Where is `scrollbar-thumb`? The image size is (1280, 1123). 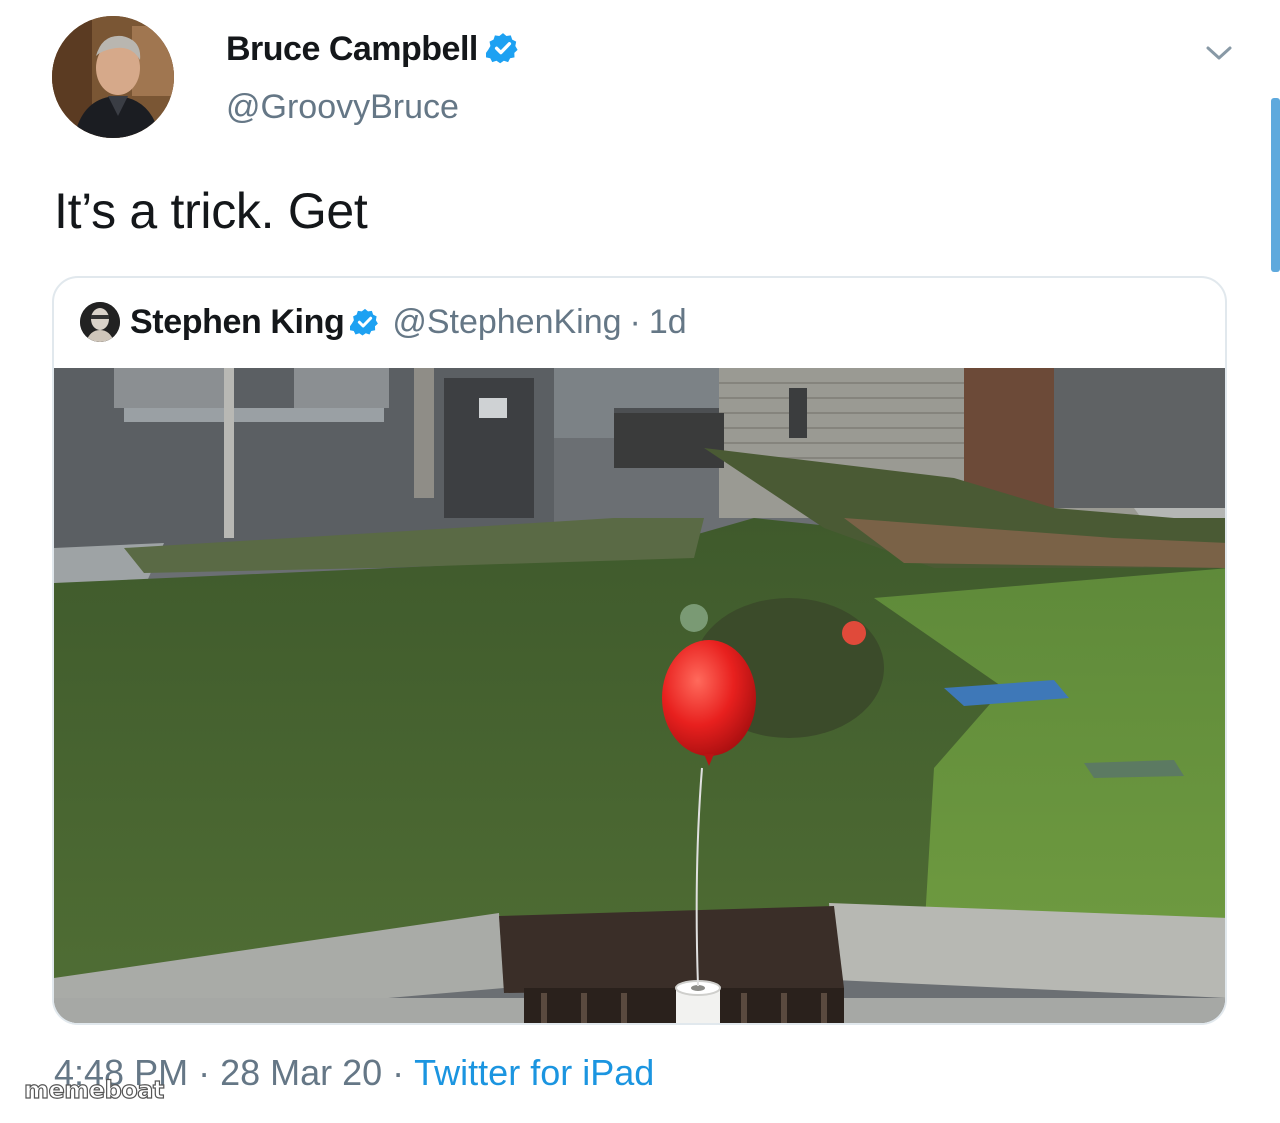
scrollbar-thumb is located at coordinates (1275, 185).